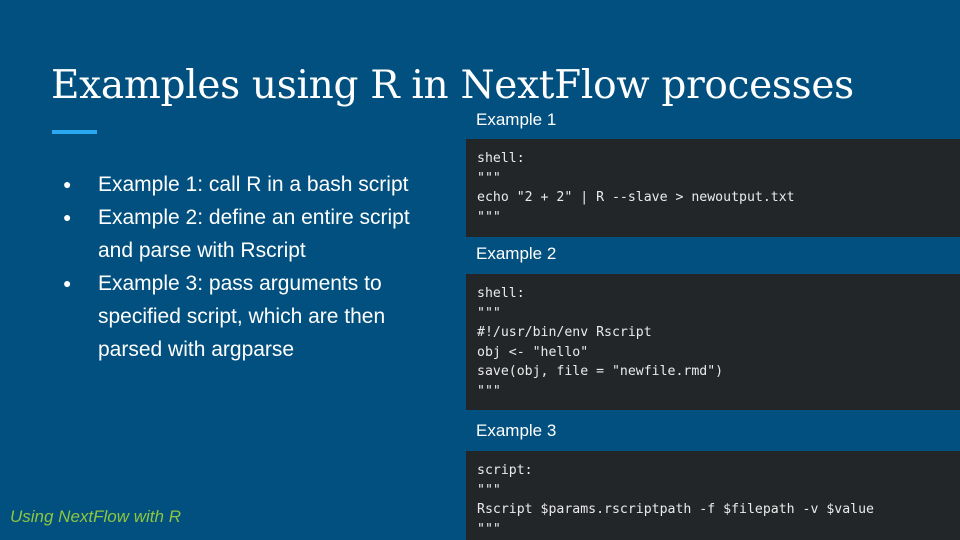  What do you see at coordinates (516, 430) in the screenshot?
I see `example-3-label: Example 3` at bounding box center [516, 430].